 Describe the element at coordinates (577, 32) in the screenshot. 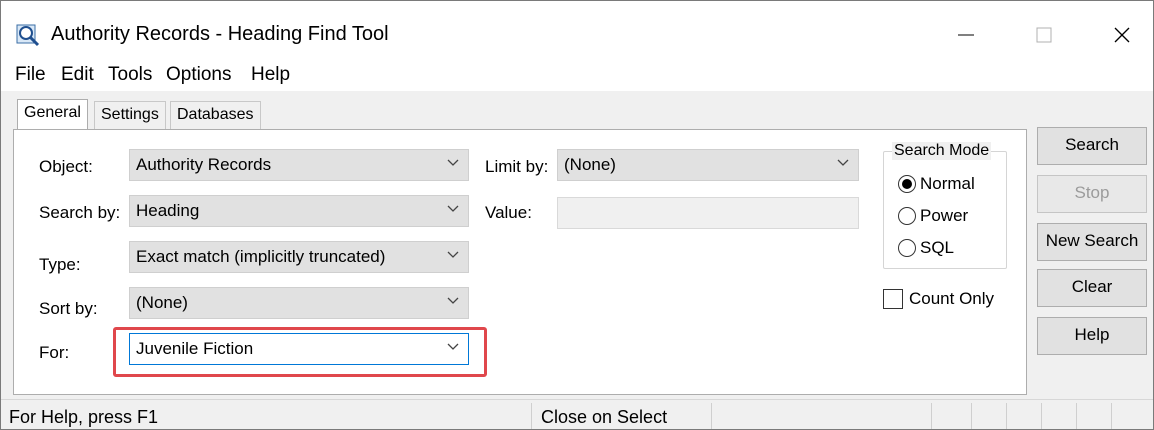

I see `title-bar: Authority Records - Heading Find Tool` at that location.